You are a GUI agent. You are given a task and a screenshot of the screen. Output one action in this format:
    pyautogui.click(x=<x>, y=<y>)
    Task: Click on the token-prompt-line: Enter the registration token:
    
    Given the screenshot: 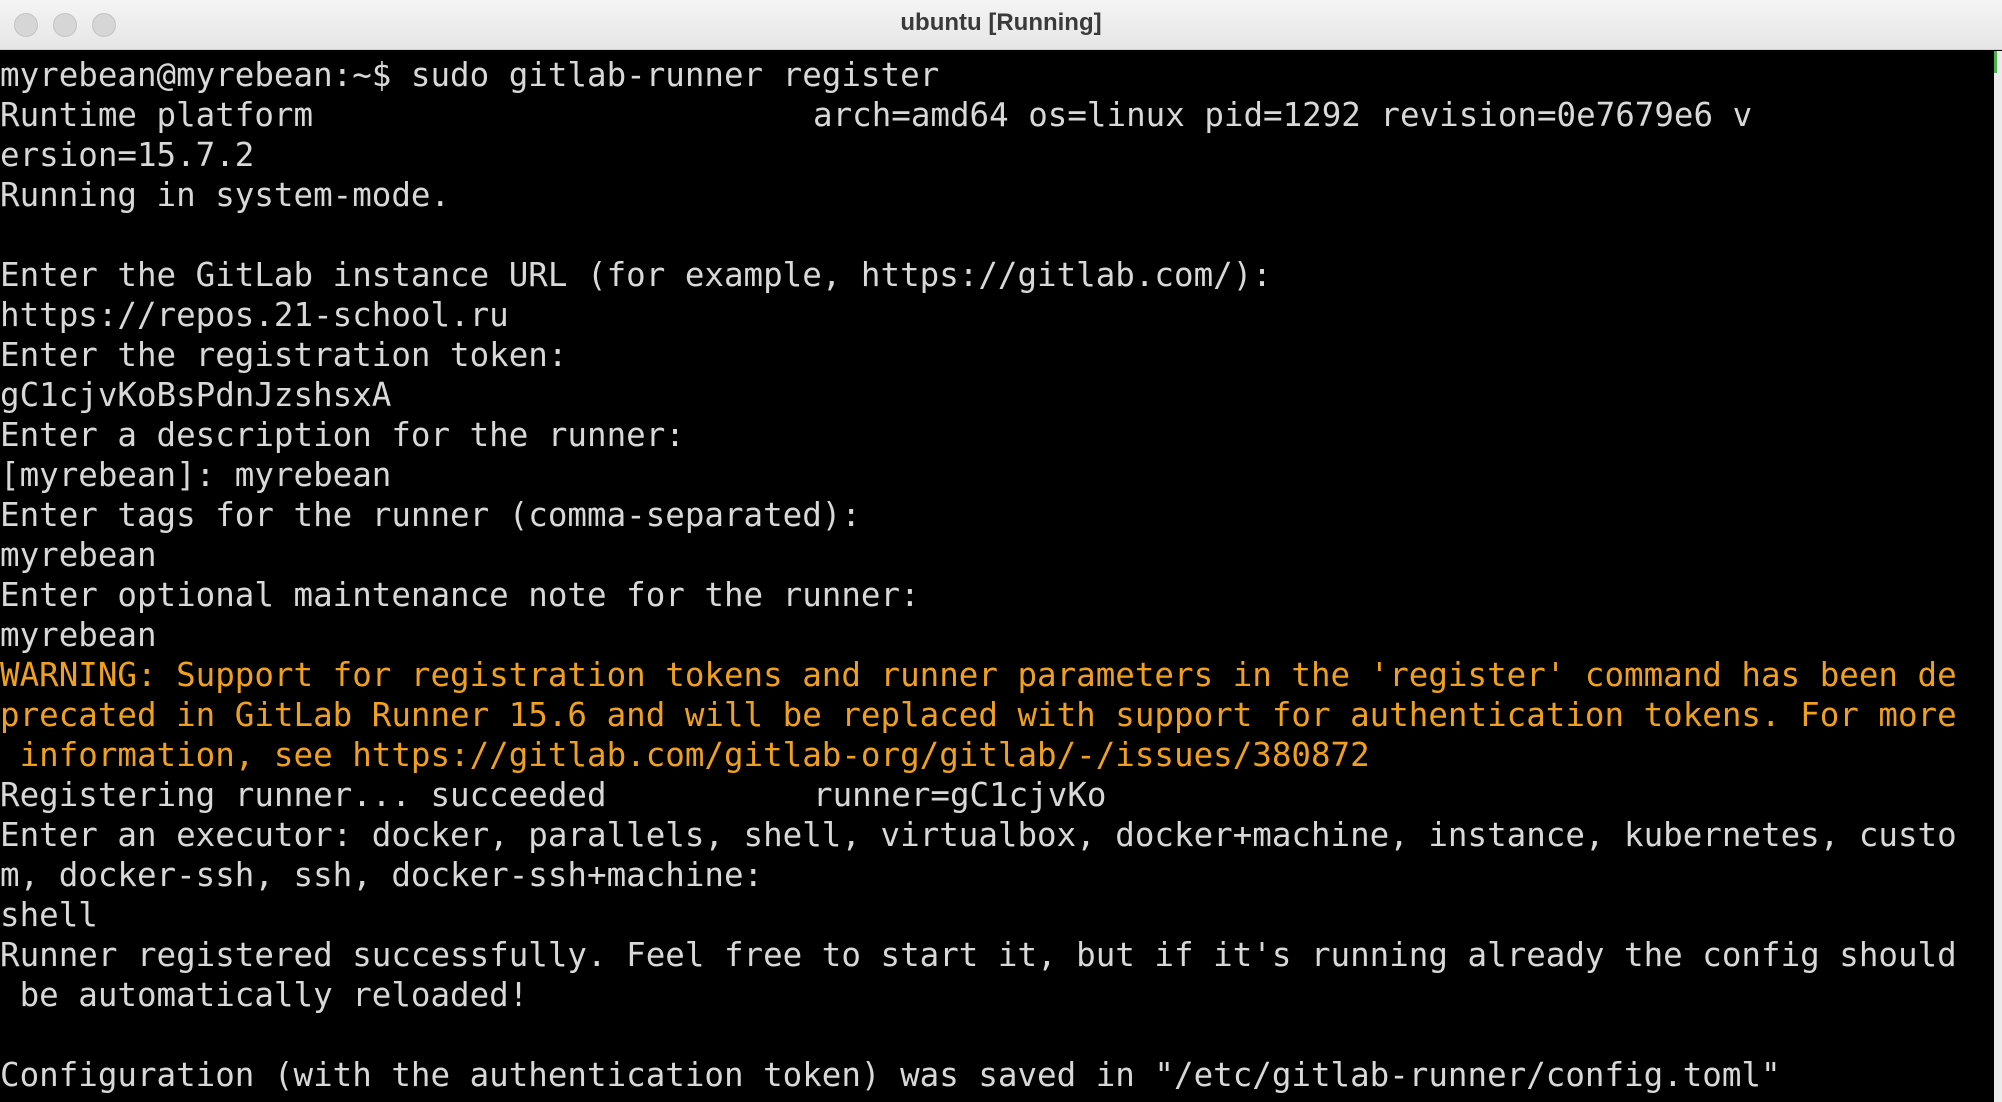 What is the action you would take?
    pyautogui.click(x=284, y=355)
    